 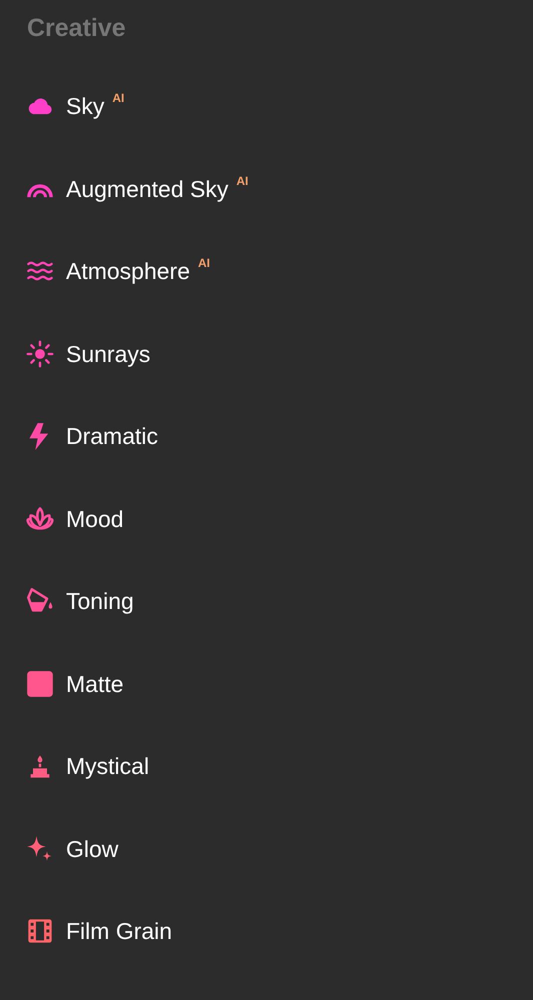 What do you see at coordinates (88, 766) in the screenshot?
I see `menu-item: Mystical` at bounding box center [88, 766].